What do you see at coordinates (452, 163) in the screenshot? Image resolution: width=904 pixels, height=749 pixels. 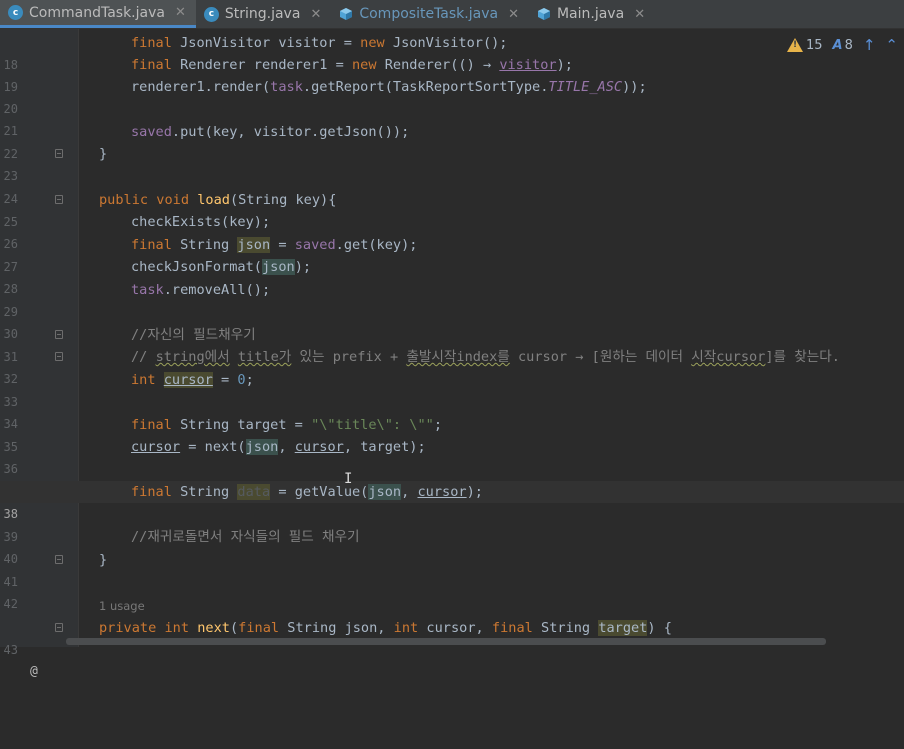 I see `code-line: 23 }` at bounding box center [452, 163].